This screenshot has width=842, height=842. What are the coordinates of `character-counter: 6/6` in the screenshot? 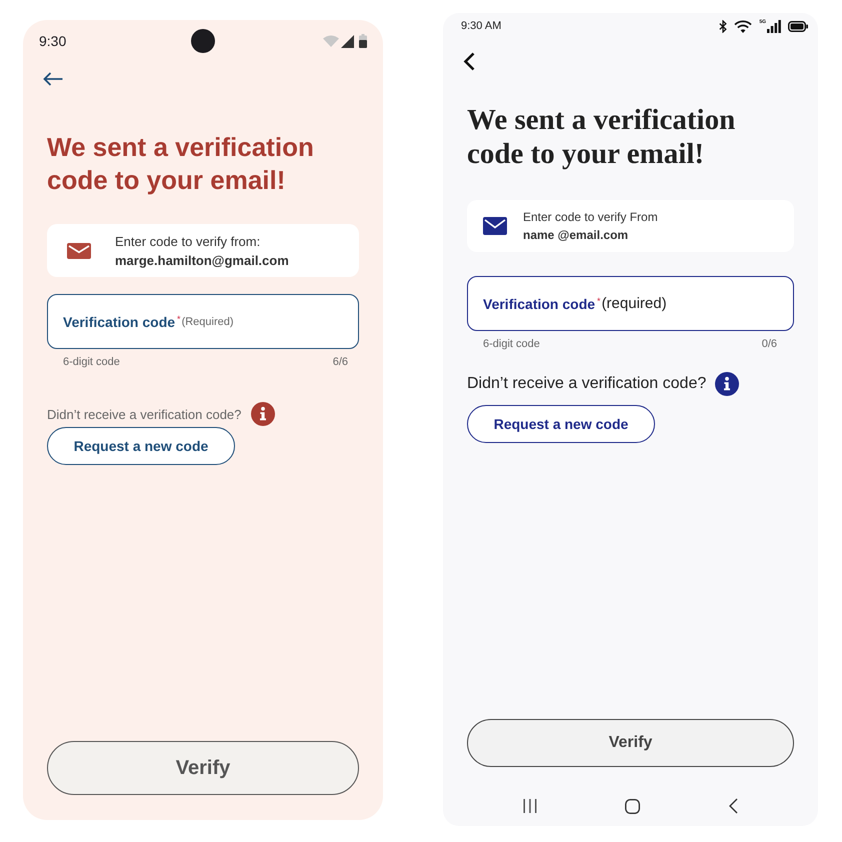 It's located at (340, 362).